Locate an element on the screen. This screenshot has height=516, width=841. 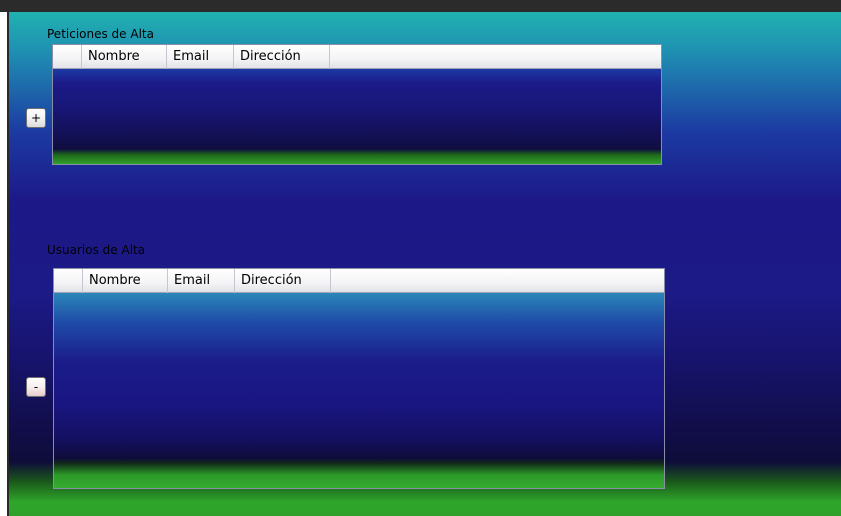
peticiones-column-email: Email is located at coordinates (200, 57).